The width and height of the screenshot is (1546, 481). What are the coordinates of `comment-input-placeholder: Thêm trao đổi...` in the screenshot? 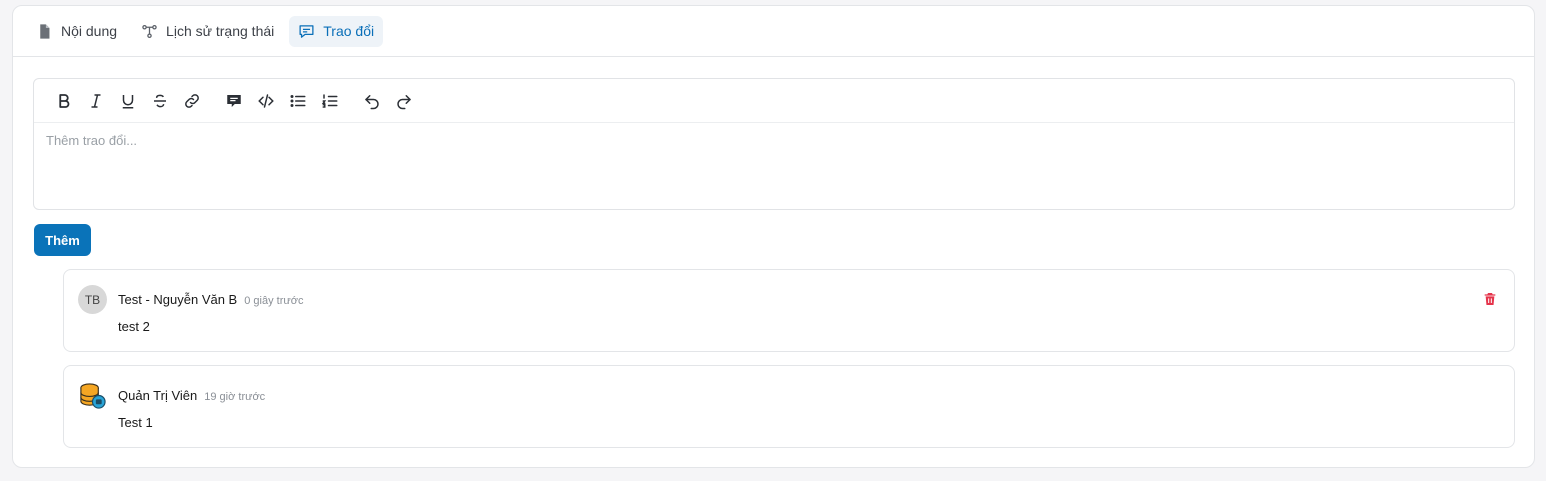 It's located at (92, 140).